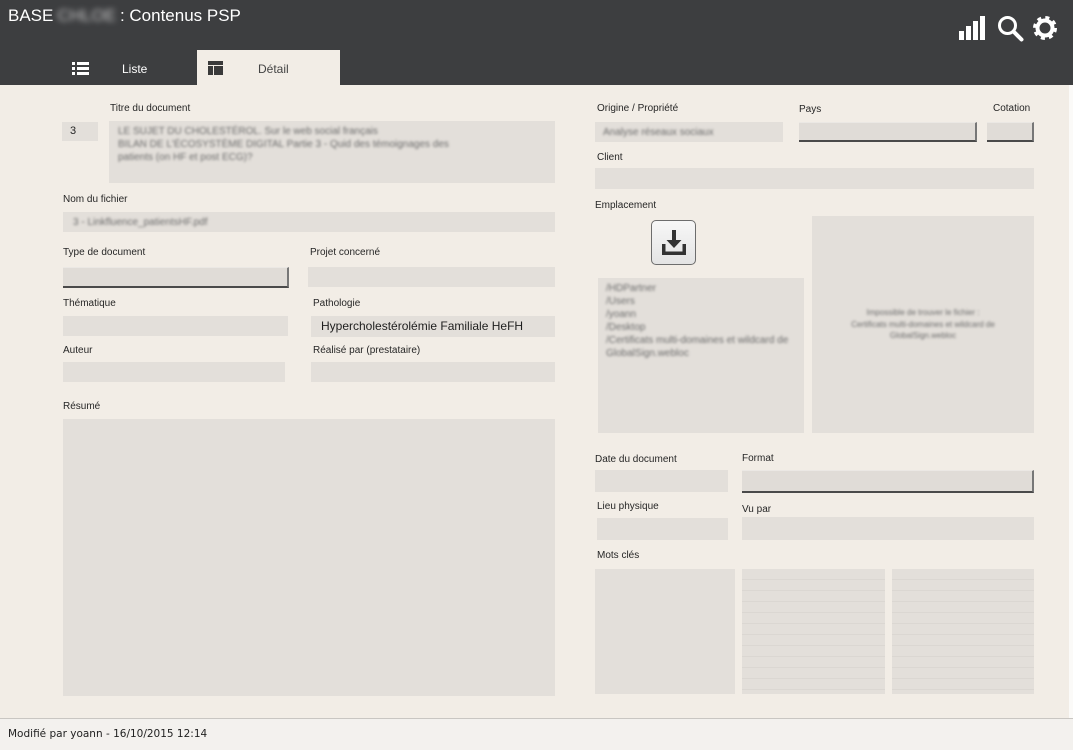  I want to click on format-label: Format, so click(758, 458).